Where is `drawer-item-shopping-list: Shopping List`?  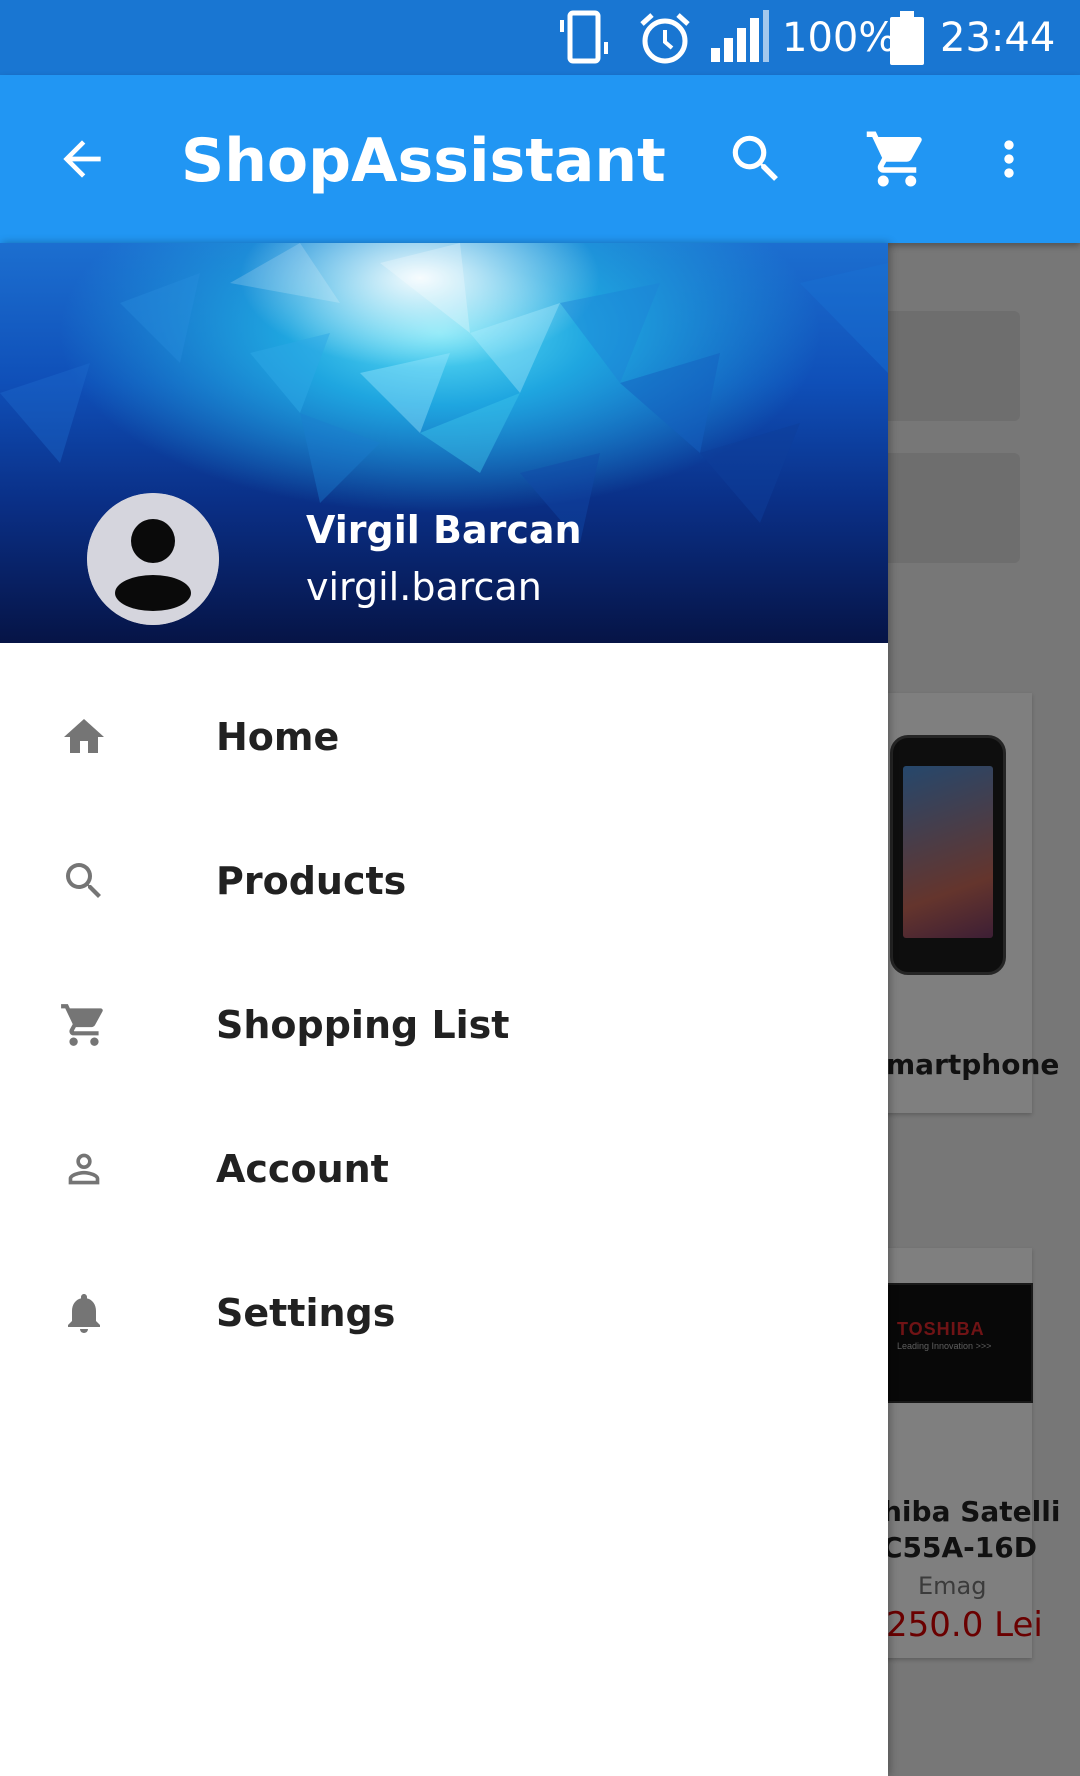
drawer-item-shopping-list: Shopping List is located at coordinates (444, 1025).